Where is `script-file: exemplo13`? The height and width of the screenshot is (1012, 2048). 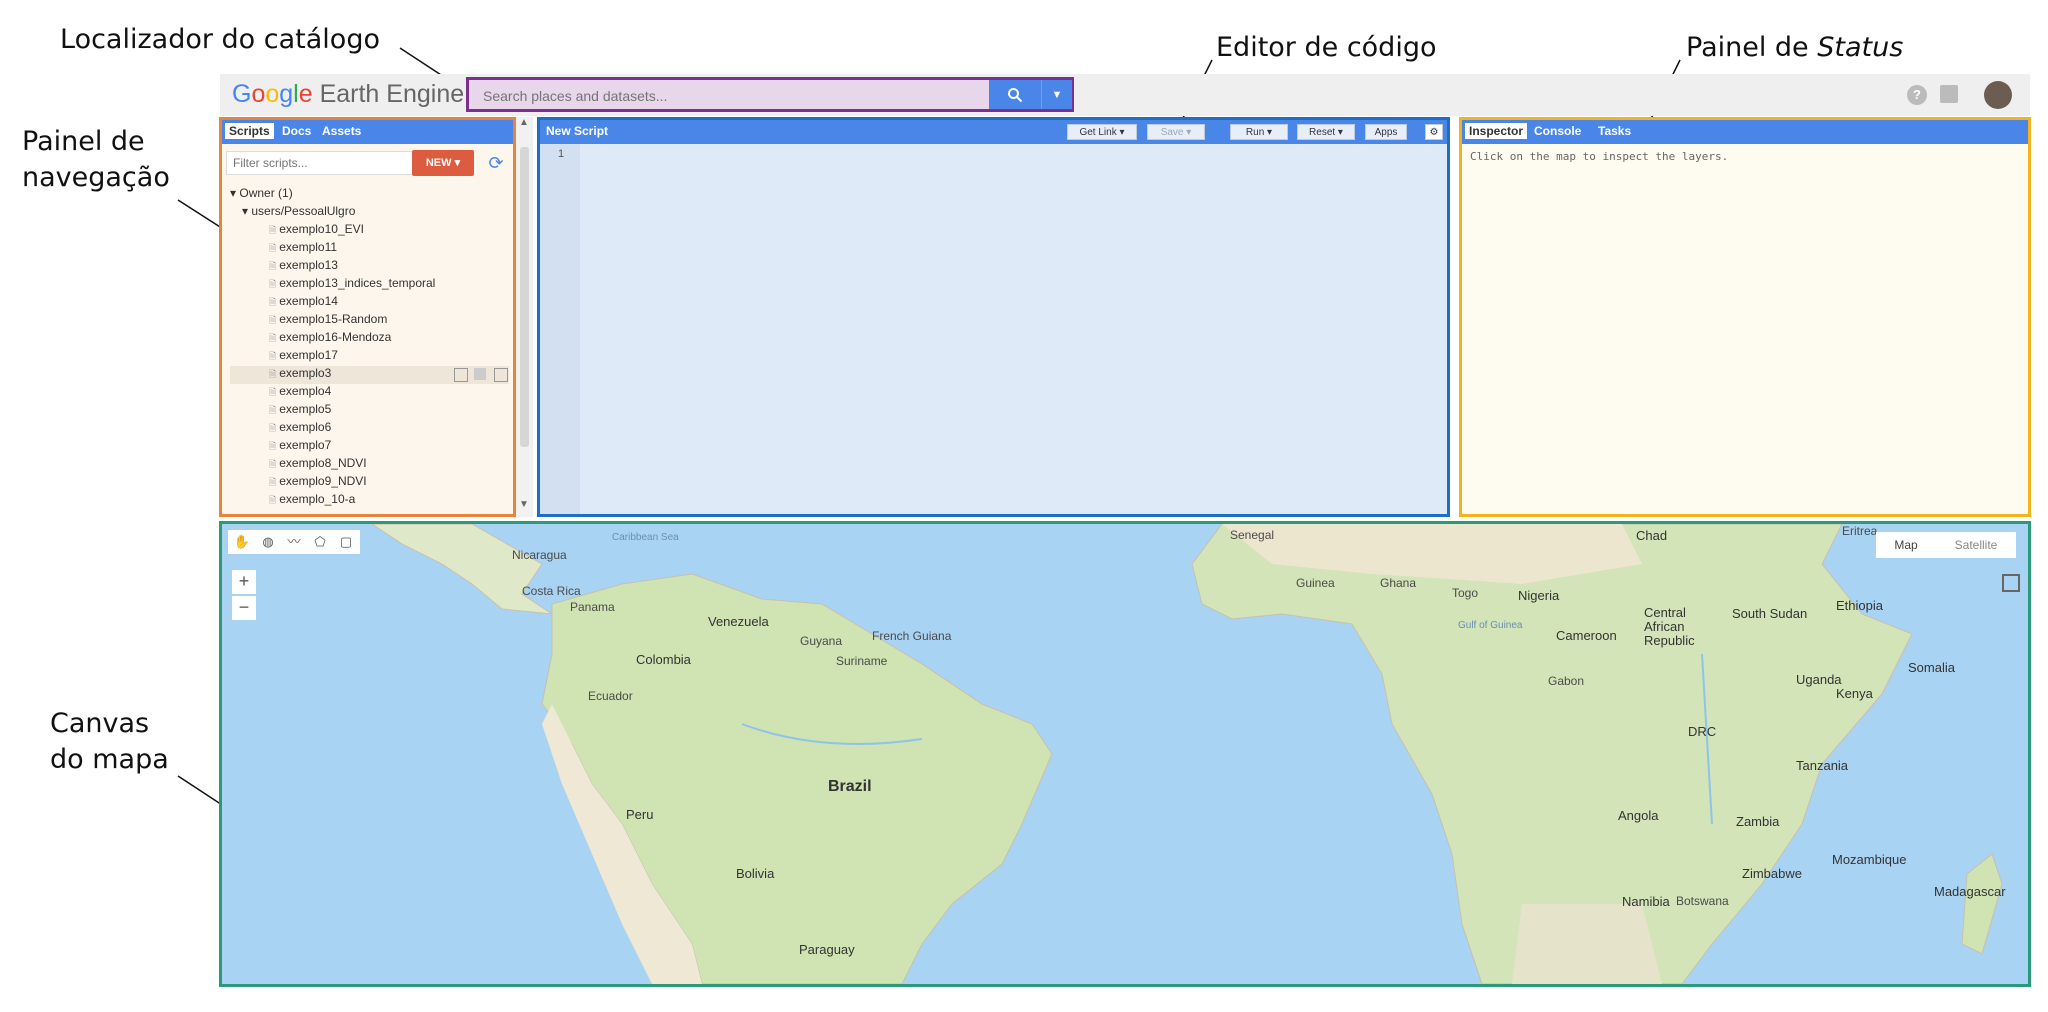
script-file: exemplo13 is located at coordinates (369, 267).